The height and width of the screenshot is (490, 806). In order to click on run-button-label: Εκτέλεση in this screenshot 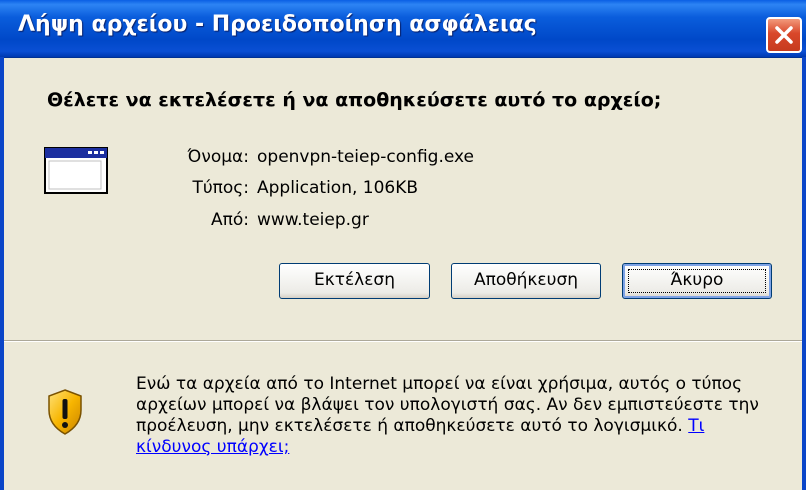, I will do `click(354, 280)`.